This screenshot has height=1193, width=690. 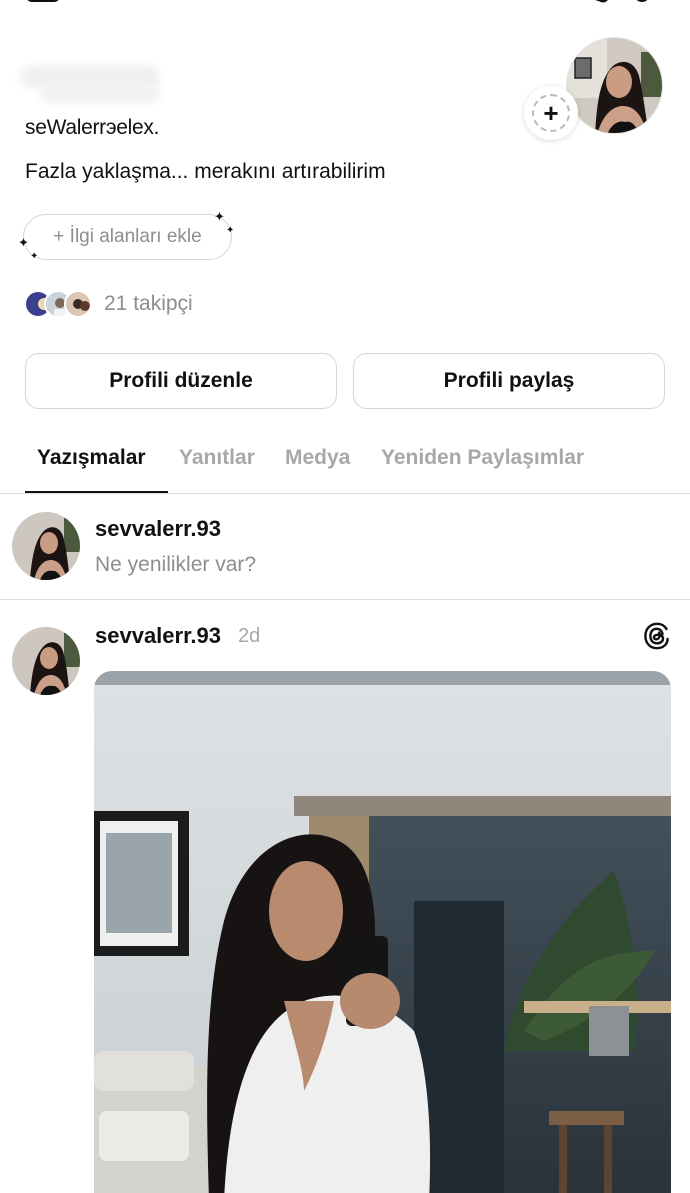 I want to click on followers-summary: 21 takipçi, so click(x=108, y=304).